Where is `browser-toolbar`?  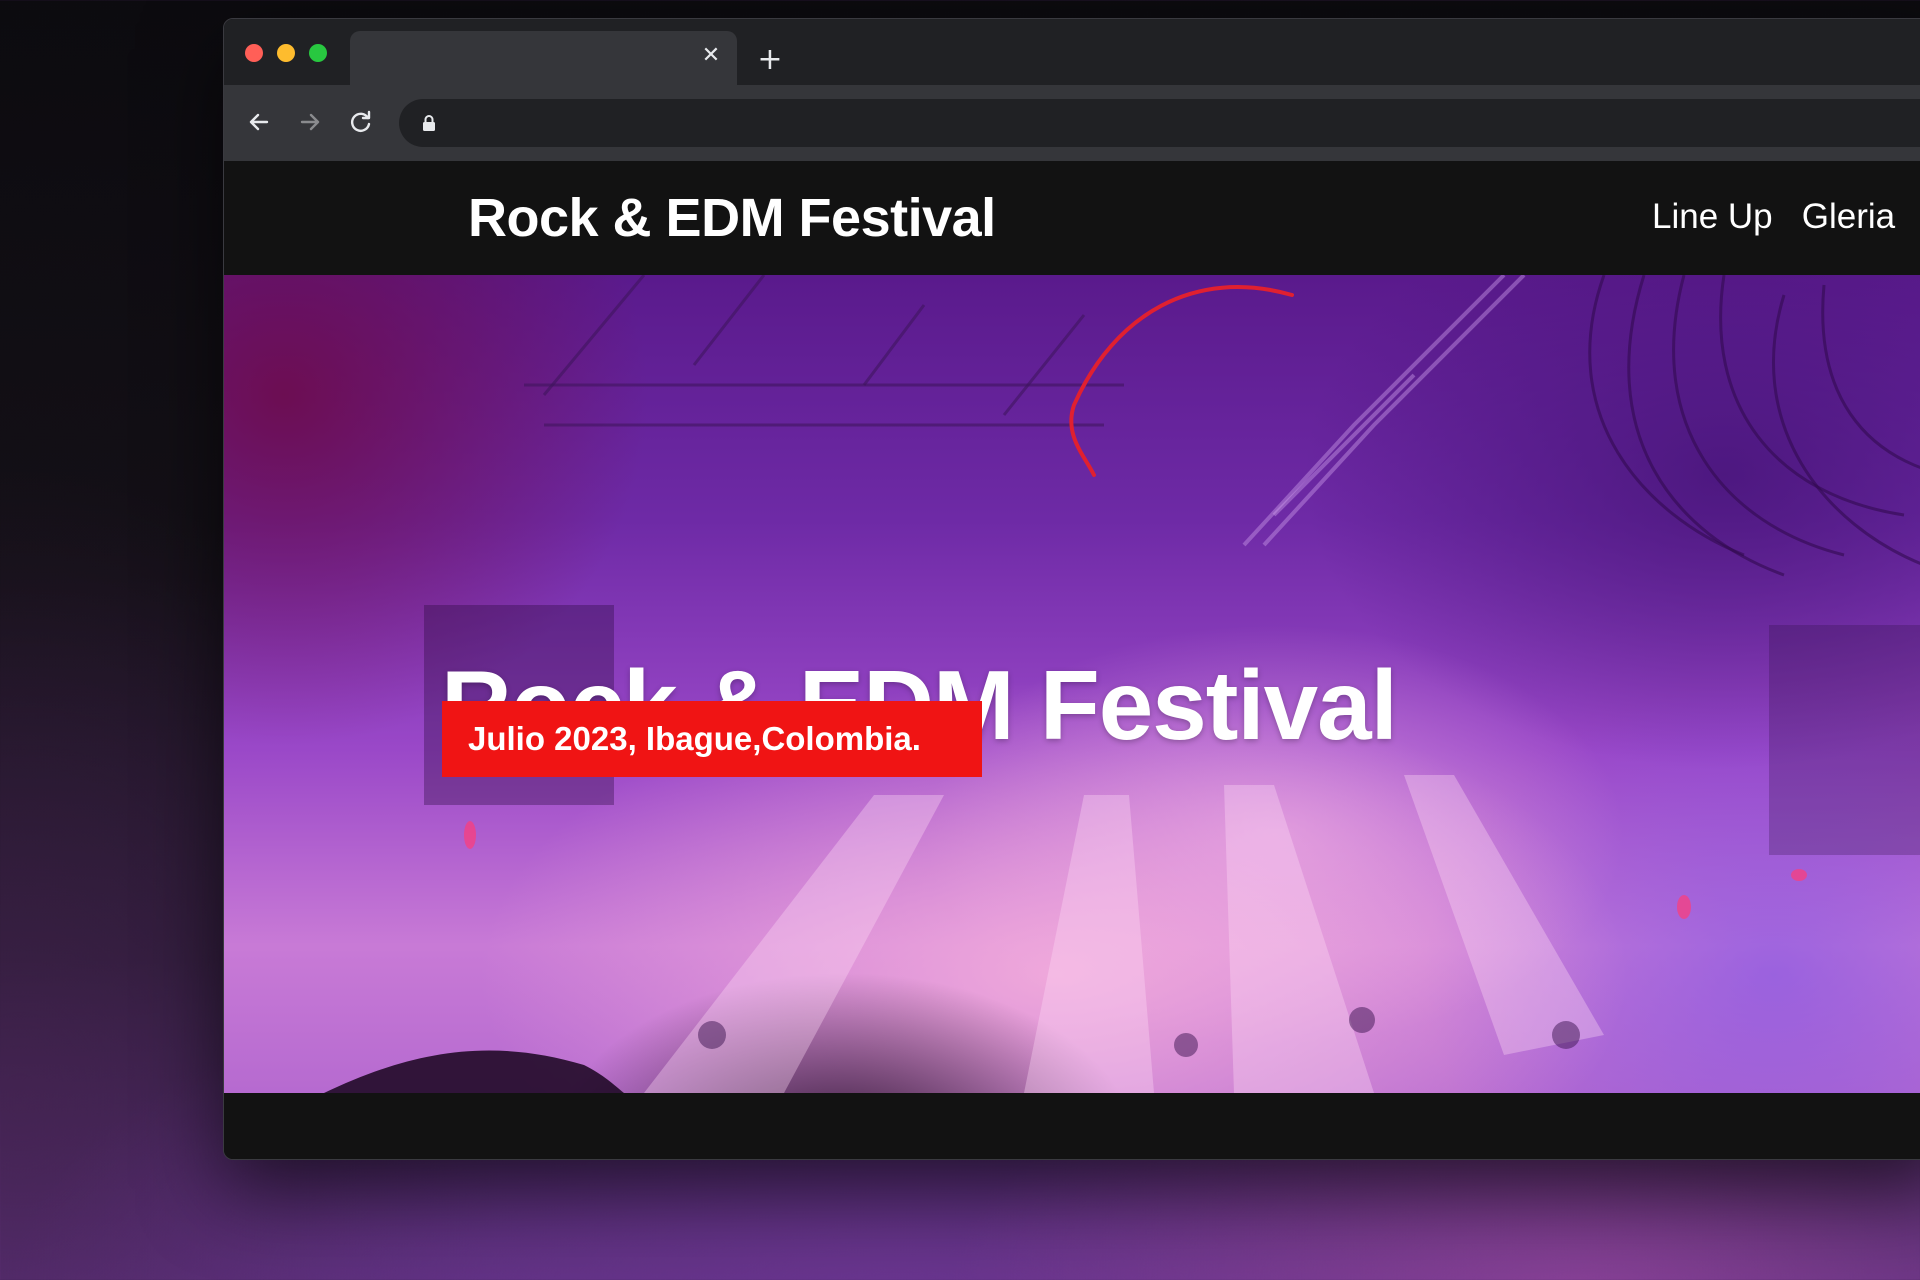 browser-toolbar is located at coordinates (1072, 123).